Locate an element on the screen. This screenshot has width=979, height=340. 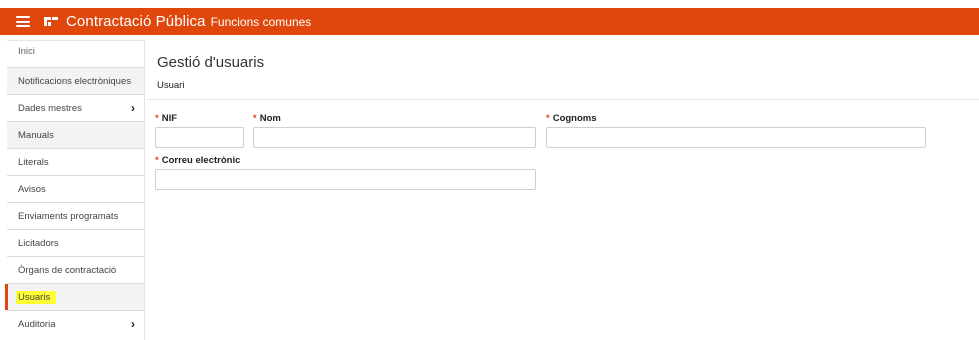
page-title: Gestió d'usuaris is located at coordinates (211, 62).